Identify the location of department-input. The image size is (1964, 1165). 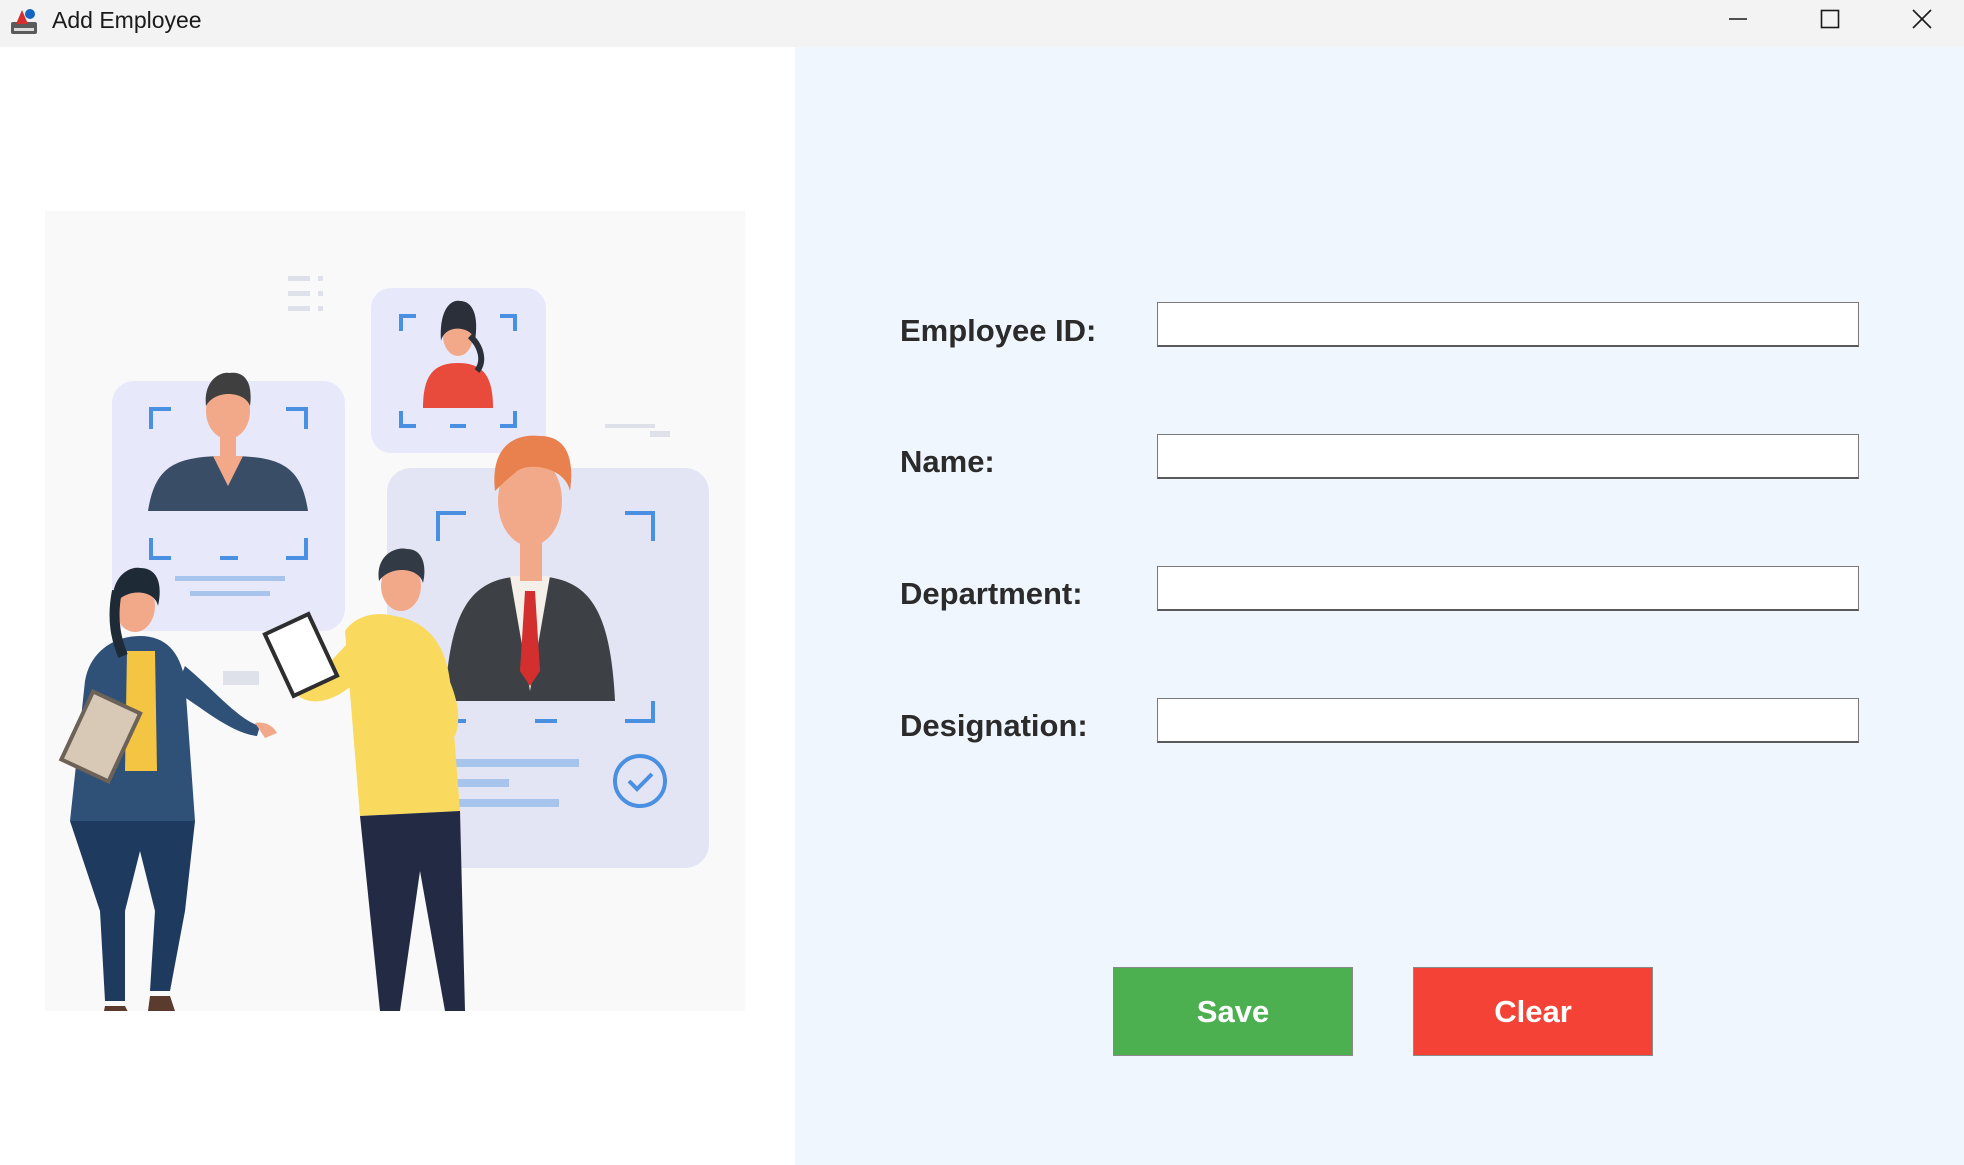
(1508, 588).